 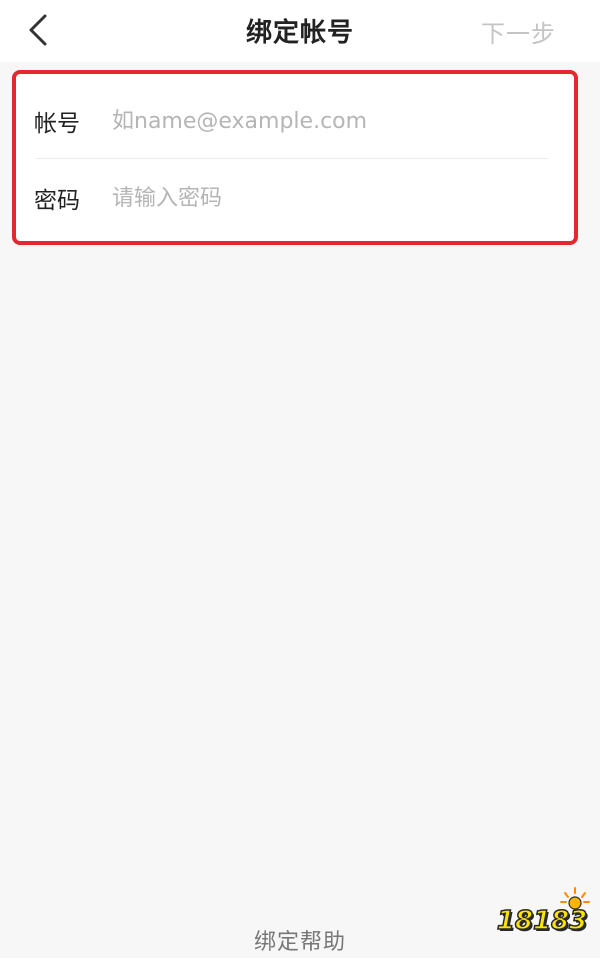 What do you see at coordinates (300, 31) in the screenshot?
I see `nav-bar: 绑定帐号 下一步` at bounding box center [300, 31].